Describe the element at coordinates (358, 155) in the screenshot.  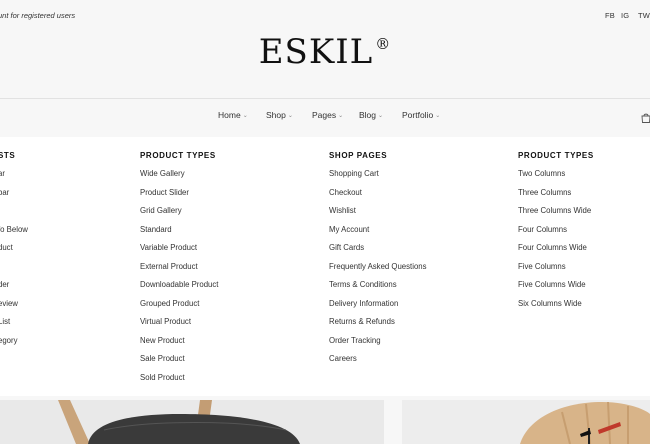
I see `column-title: SHOP PAGES` at that location.